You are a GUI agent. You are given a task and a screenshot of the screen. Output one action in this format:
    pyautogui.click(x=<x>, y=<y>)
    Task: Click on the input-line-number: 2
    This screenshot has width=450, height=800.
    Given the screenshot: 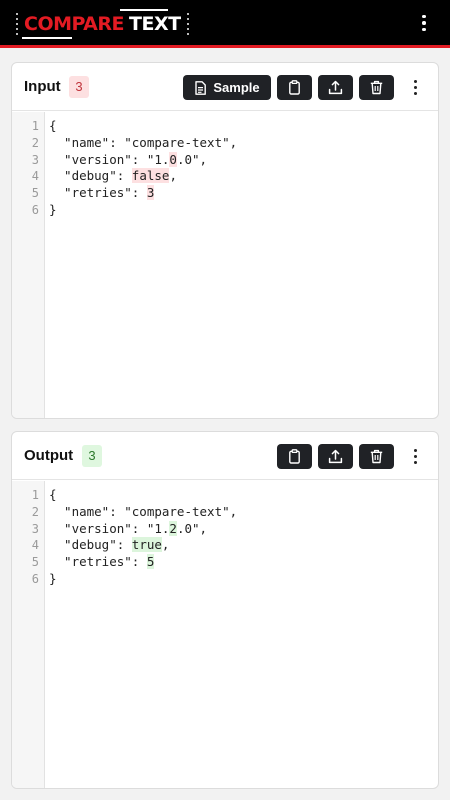 What is the action you would take?
    pyautogui.click(x=35, y=142)
    